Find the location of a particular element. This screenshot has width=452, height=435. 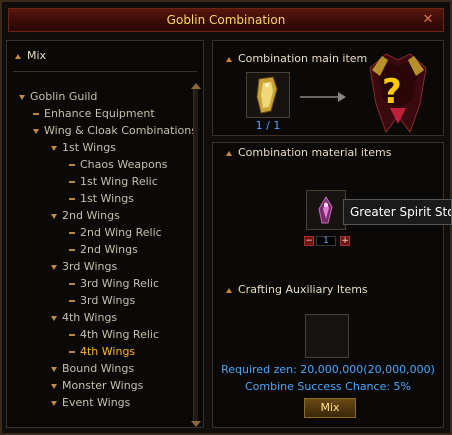

main-item-slot is located at coordinates (268, 95).